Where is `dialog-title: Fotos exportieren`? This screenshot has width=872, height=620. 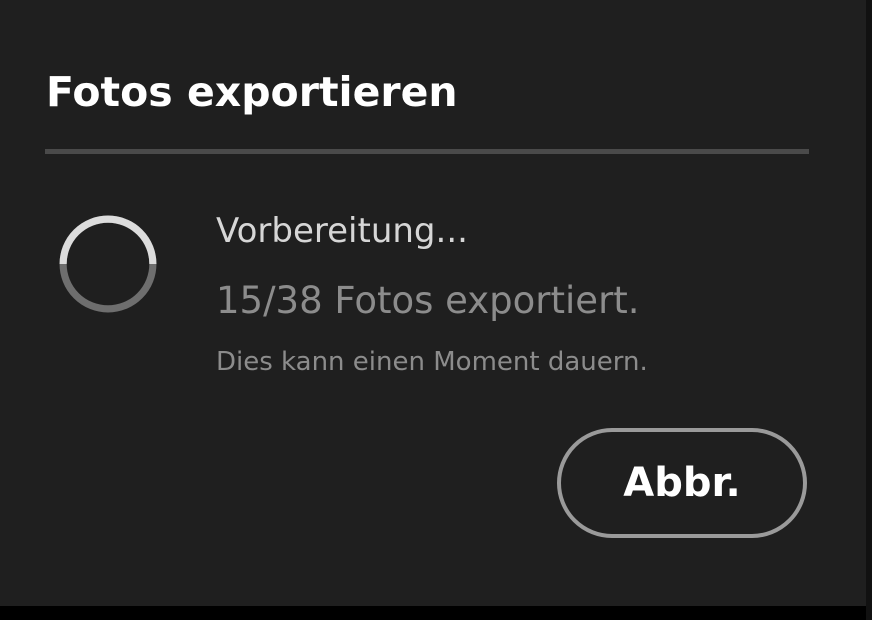 dialog-title: Fotos exportieren is located at coordinates (252, 92).